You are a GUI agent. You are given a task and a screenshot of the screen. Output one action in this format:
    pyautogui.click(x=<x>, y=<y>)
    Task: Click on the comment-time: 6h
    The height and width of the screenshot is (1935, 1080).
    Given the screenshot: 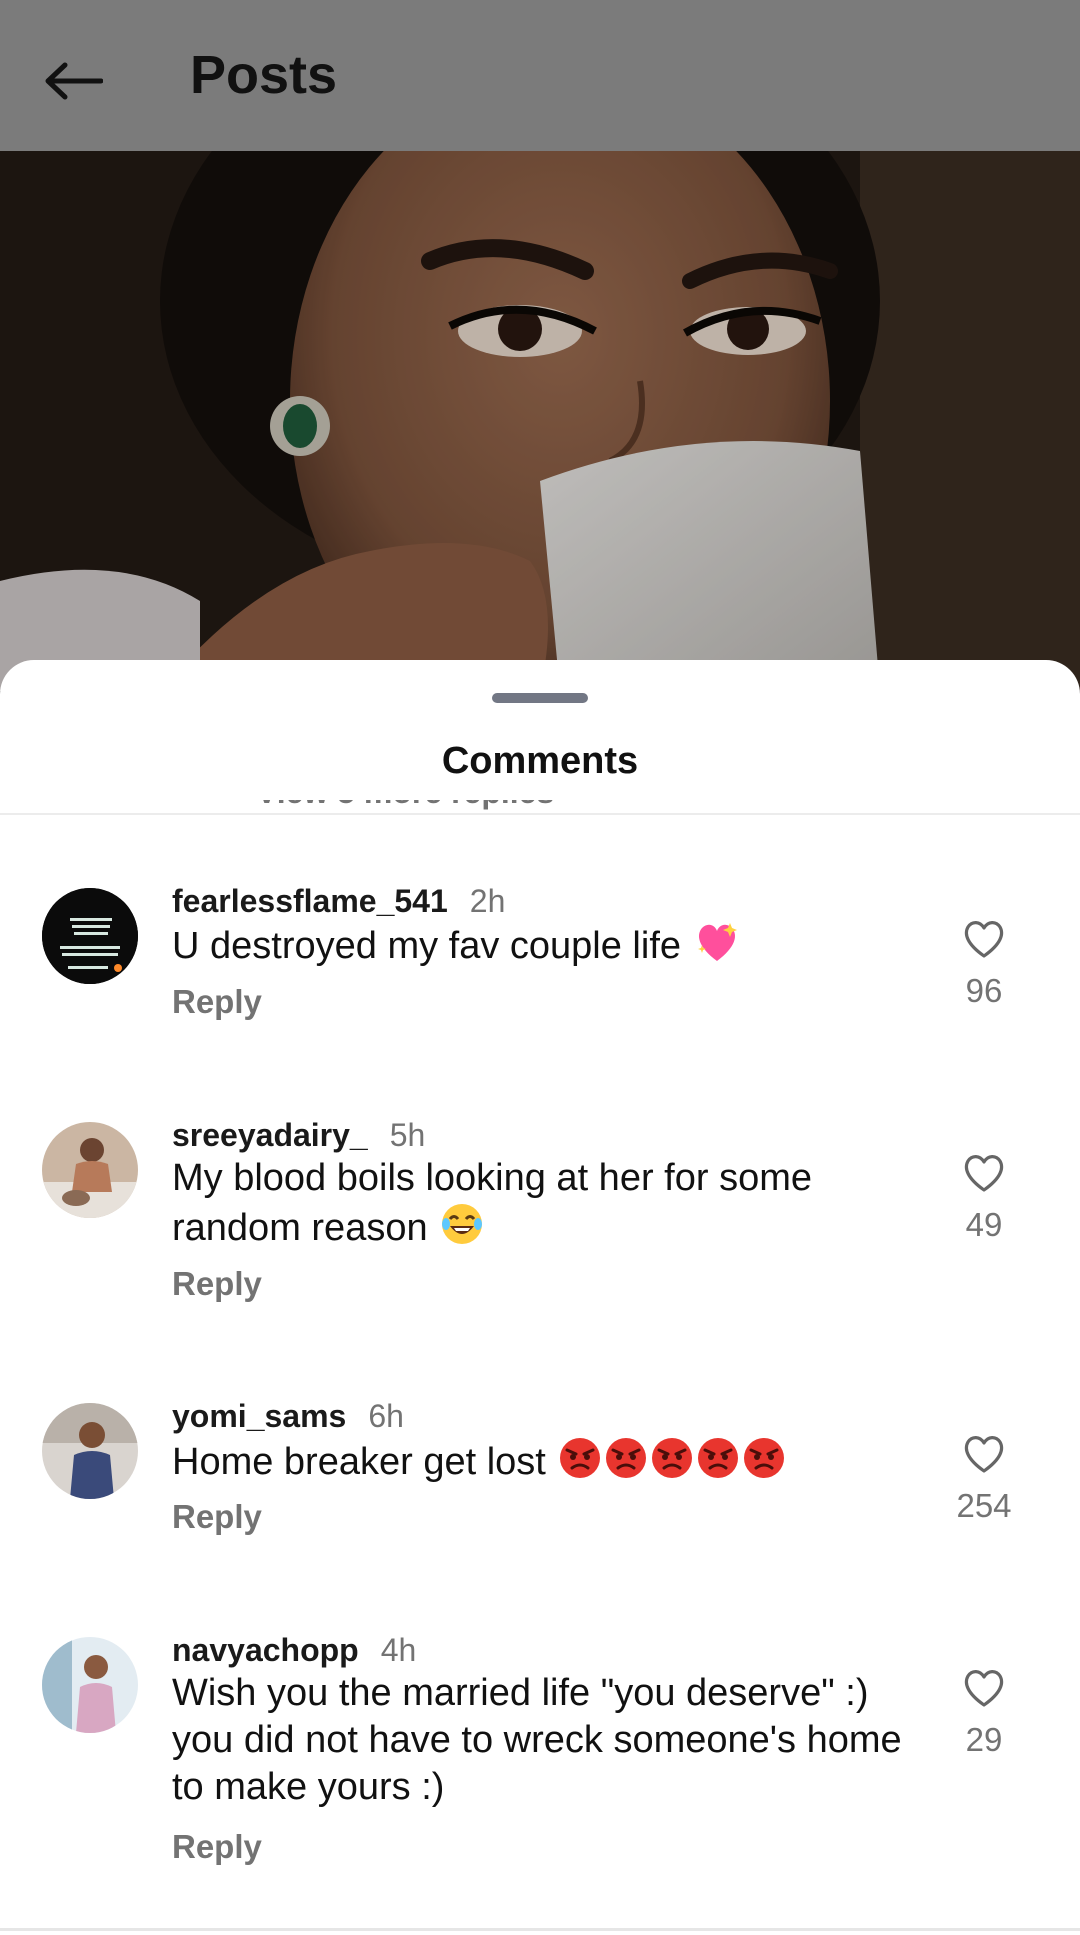 What is the action you would take?
    pyautogui.click(x=386, y=1416)
    